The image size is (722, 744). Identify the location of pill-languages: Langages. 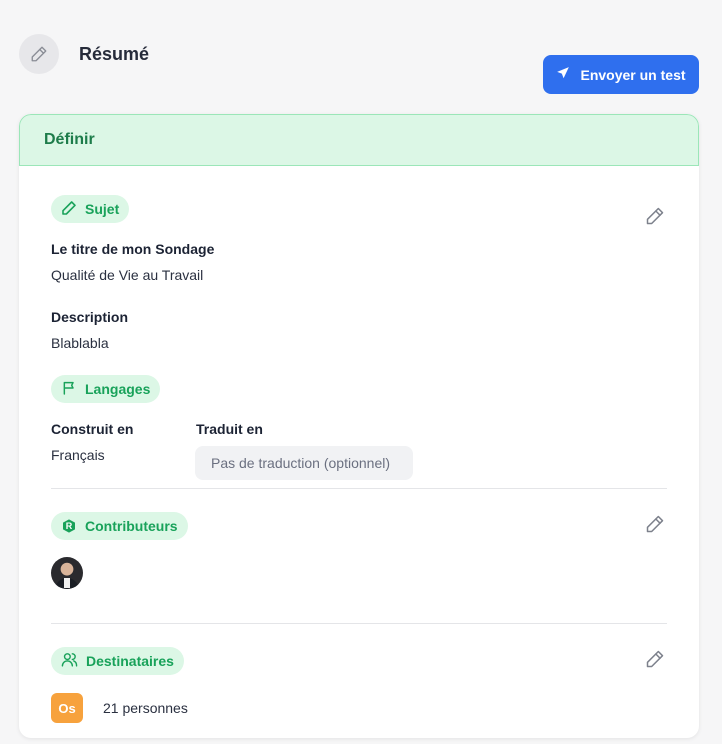
(106, 389).